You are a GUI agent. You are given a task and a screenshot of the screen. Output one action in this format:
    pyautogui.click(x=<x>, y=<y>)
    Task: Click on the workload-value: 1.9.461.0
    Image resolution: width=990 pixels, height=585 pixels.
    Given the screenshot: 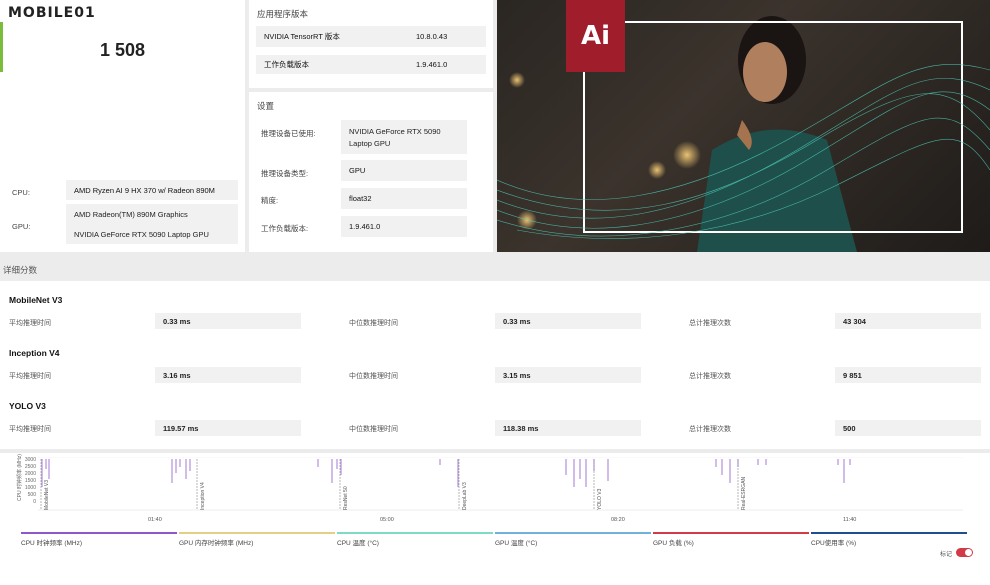 What is the action you would take?
    pyautogui.click(x=432, y=64)
    